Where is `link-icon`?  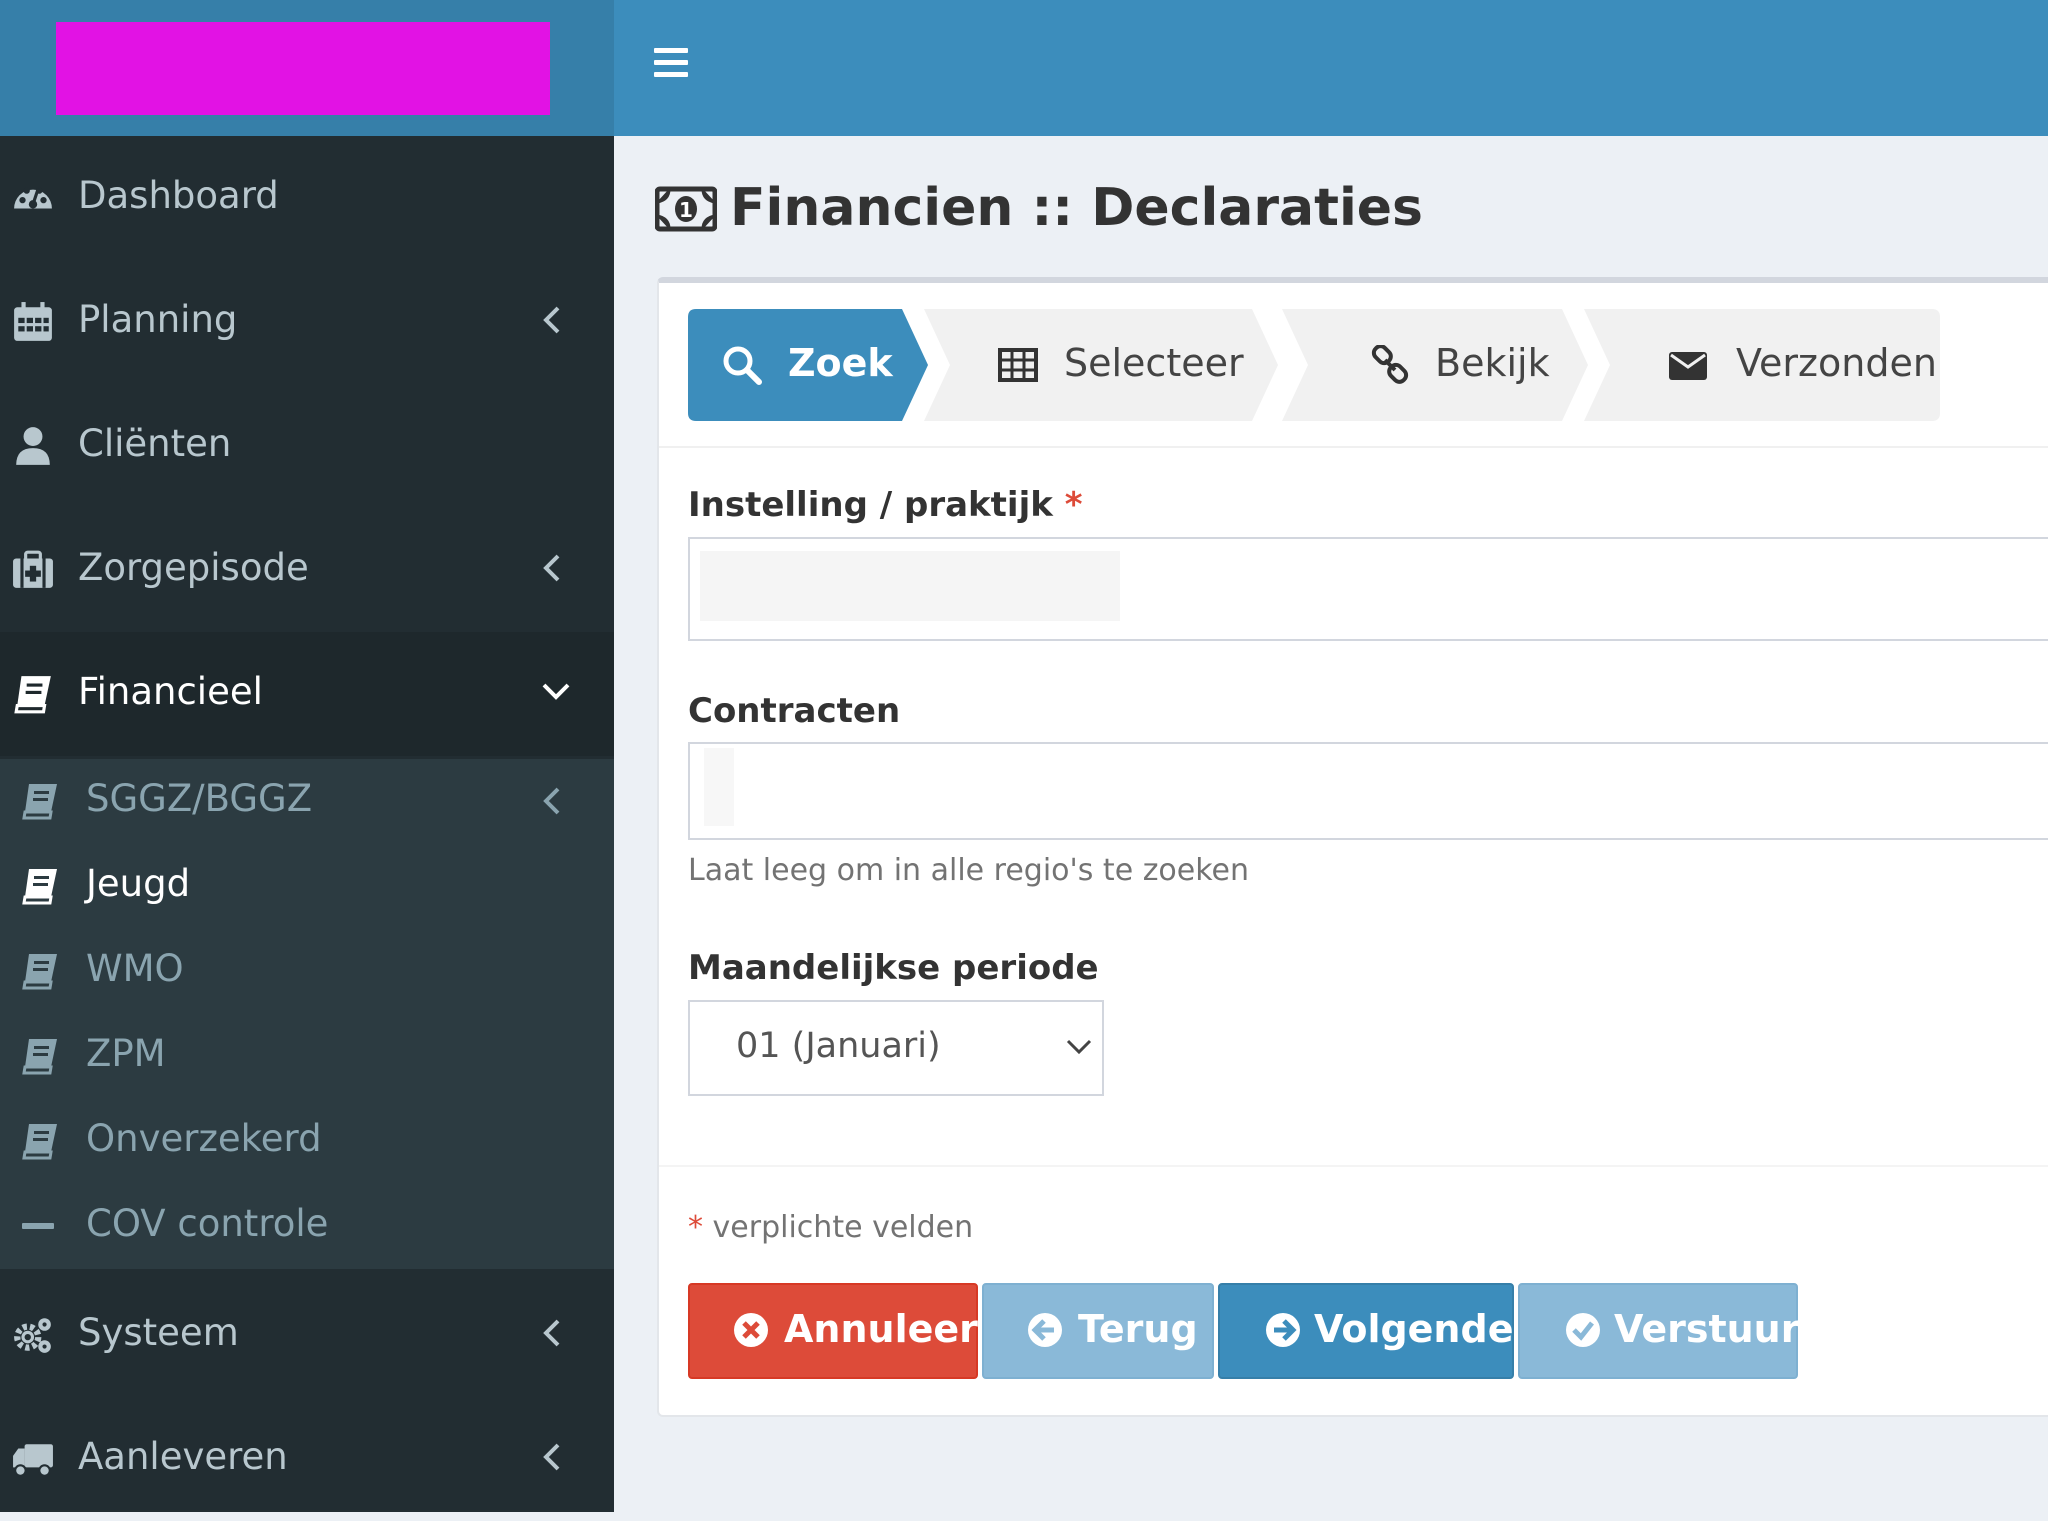
link-icon is located at coordinates (1390, 364).